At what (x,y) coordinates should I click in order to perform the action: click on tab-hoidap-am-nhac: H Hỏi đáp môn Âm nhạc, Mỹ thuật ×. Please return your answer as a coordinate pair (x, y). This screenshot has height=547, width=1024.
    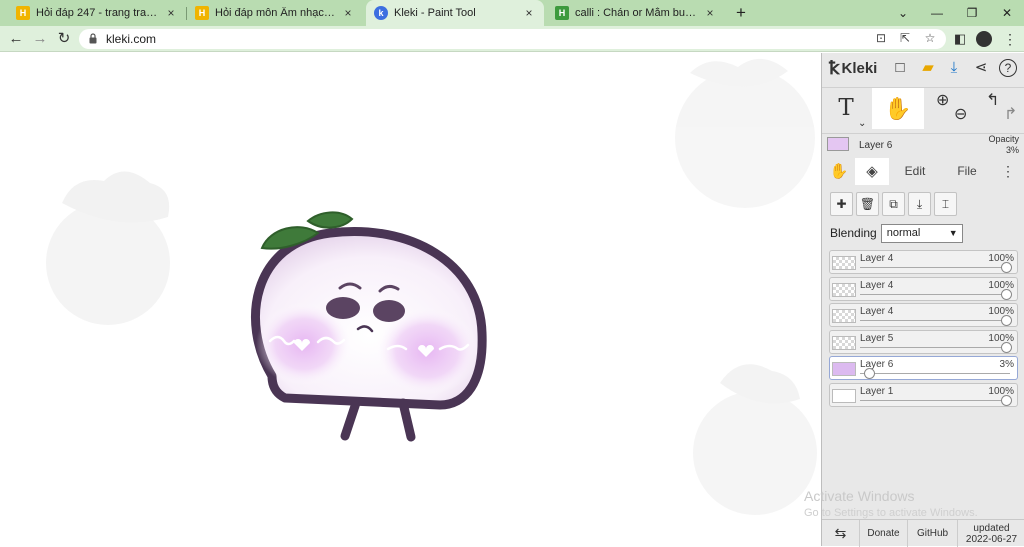
    Looking at the image, I should click on (275, 13).